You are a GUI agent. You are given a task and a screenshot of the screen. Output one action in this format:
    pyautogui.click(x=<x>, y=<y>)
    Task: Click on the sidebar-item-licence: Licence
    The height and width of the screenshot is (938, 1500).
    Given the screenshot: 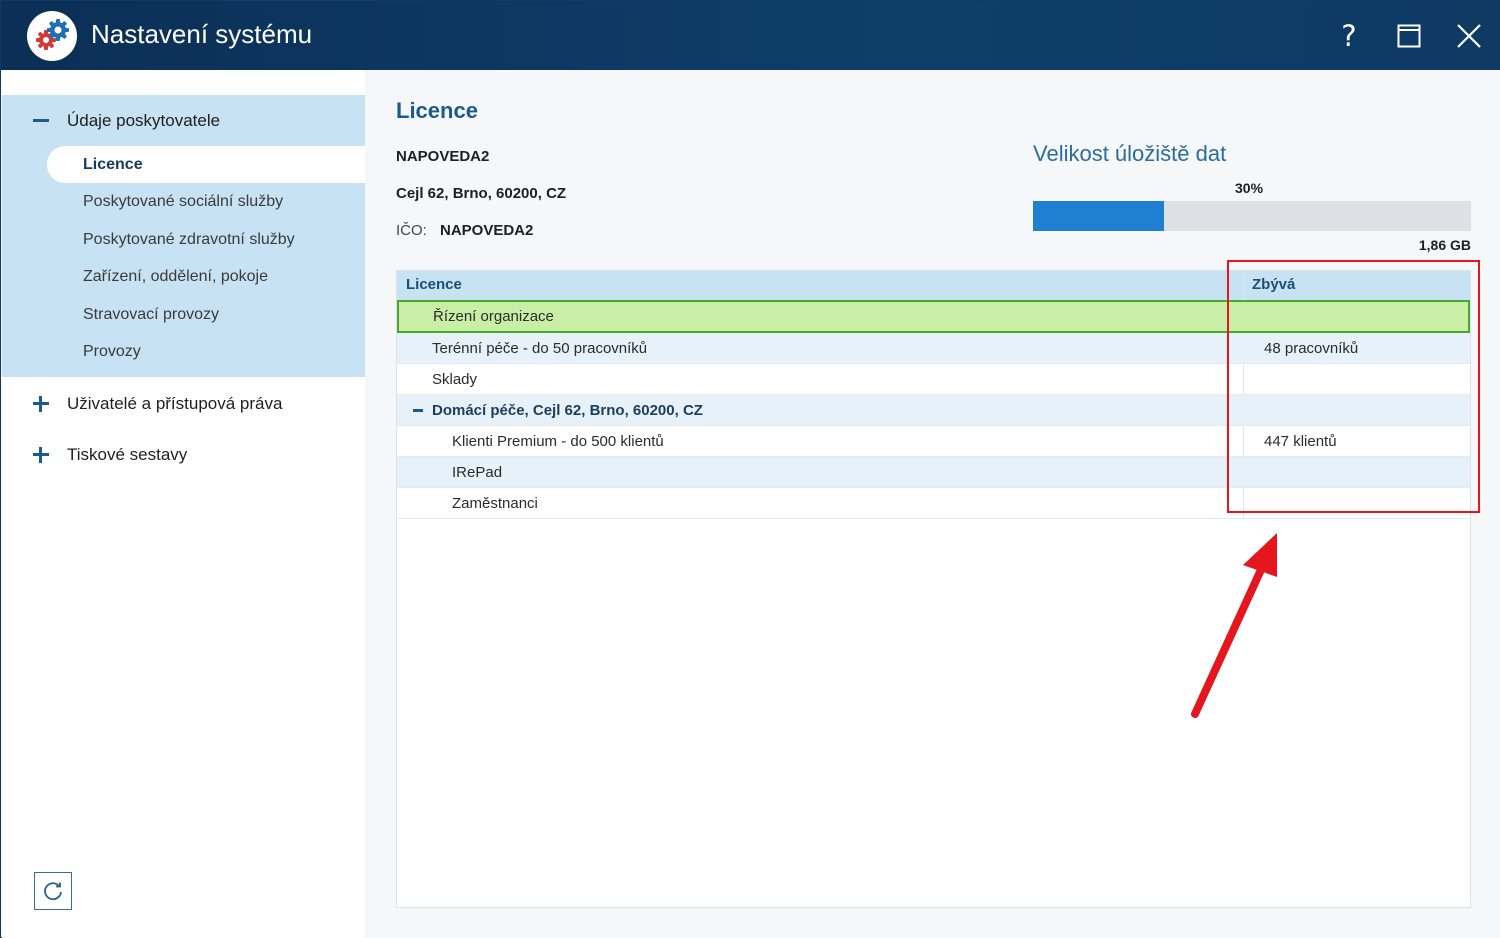 What is the action you would take?
    pyautogui.click(x=206, y=164)
    